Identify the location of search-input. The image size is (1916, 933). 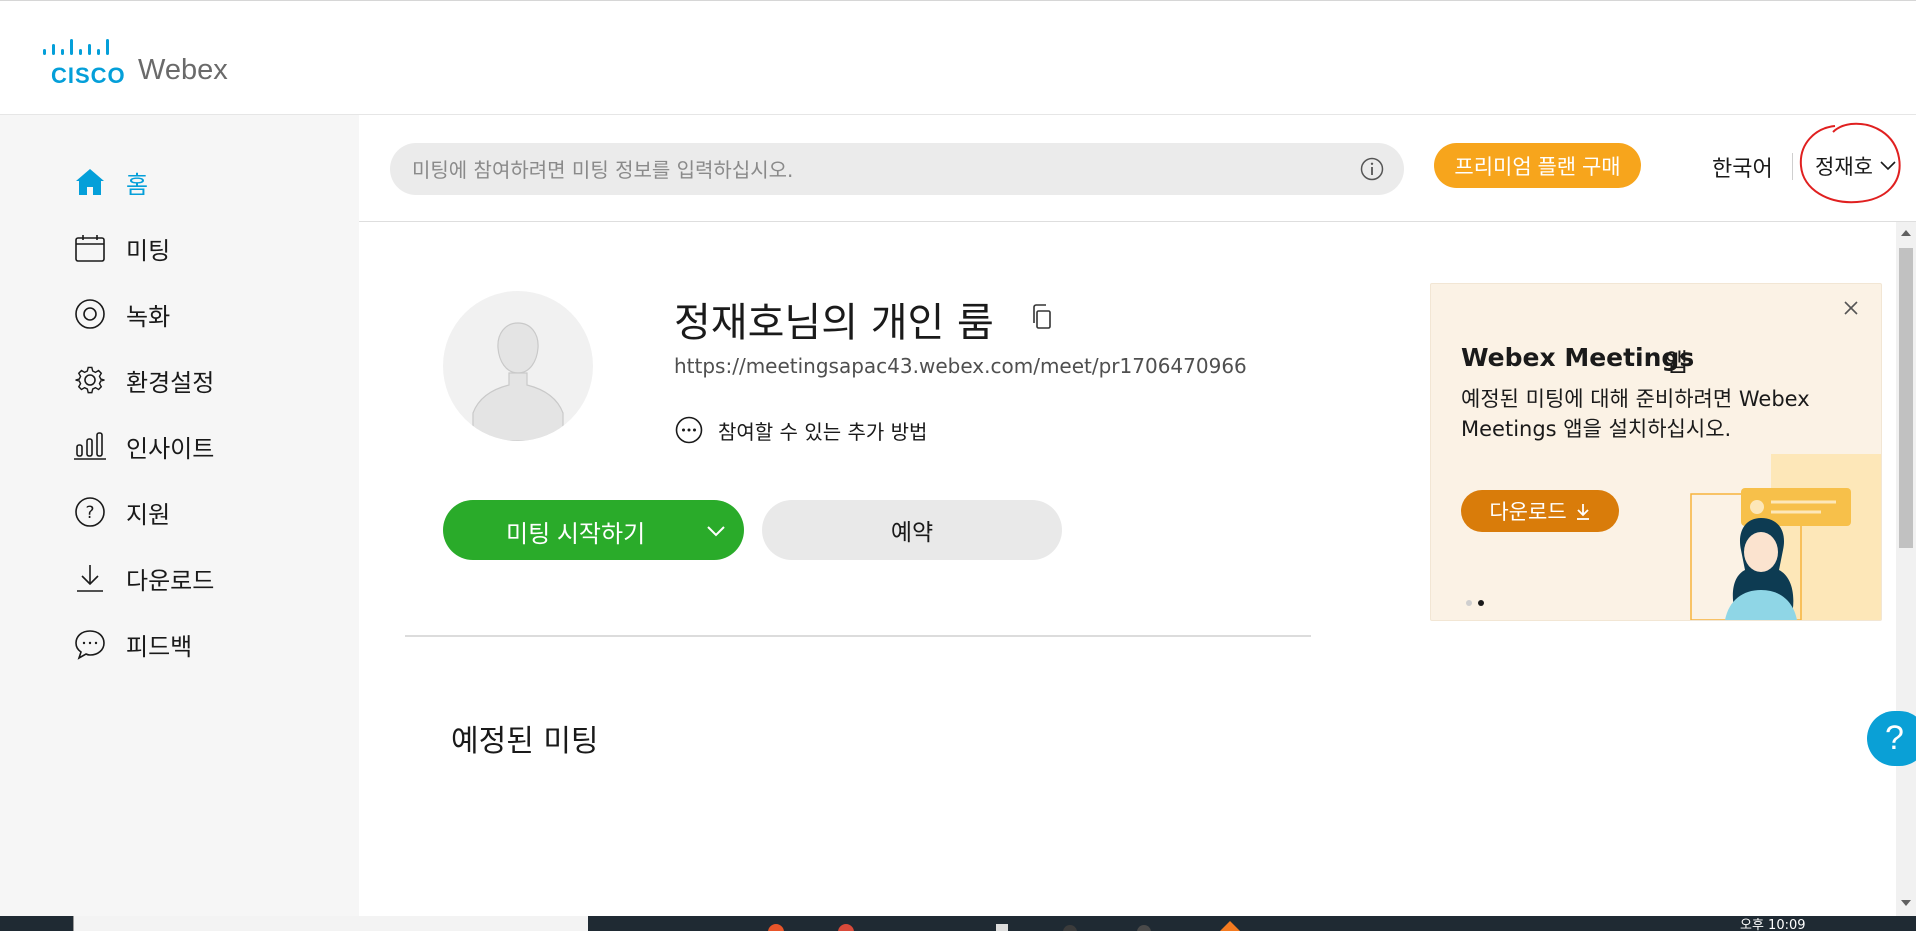
(877, 170).